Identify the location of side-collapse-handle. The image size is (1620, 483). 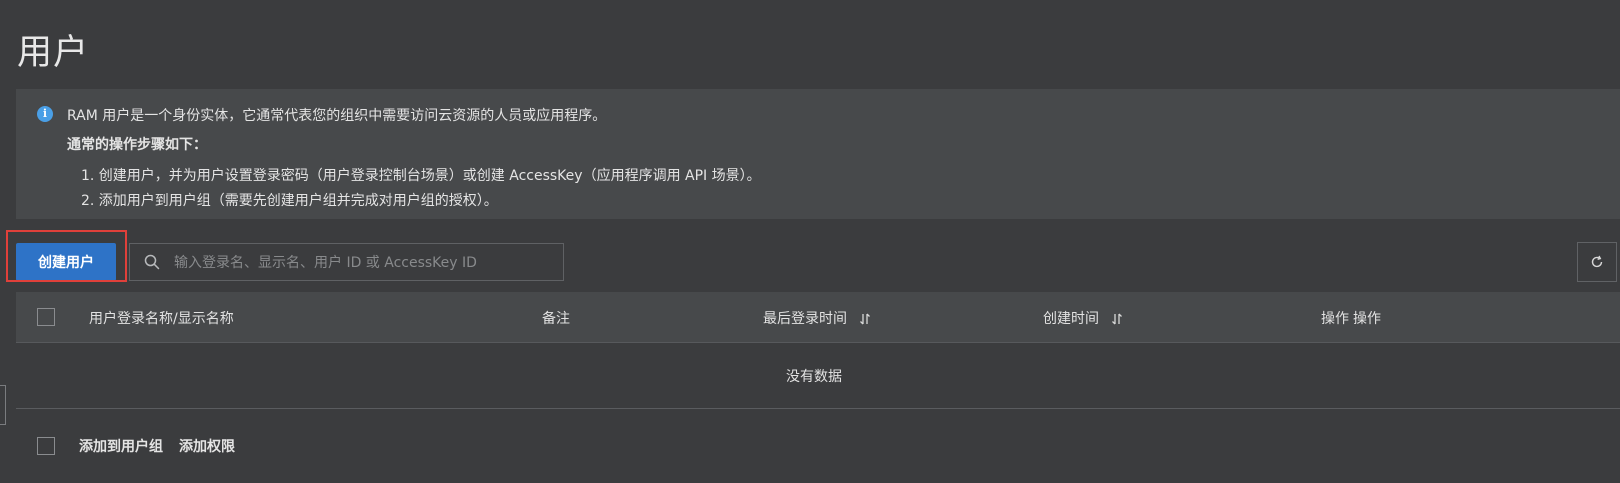
(3, 405).